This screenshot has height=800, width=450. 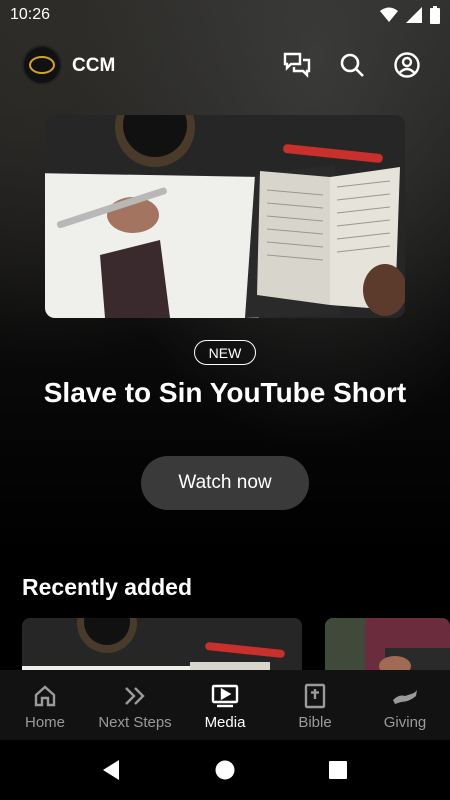 I want to click on recently-added-title: Recently added, so click(x=107, y=587).